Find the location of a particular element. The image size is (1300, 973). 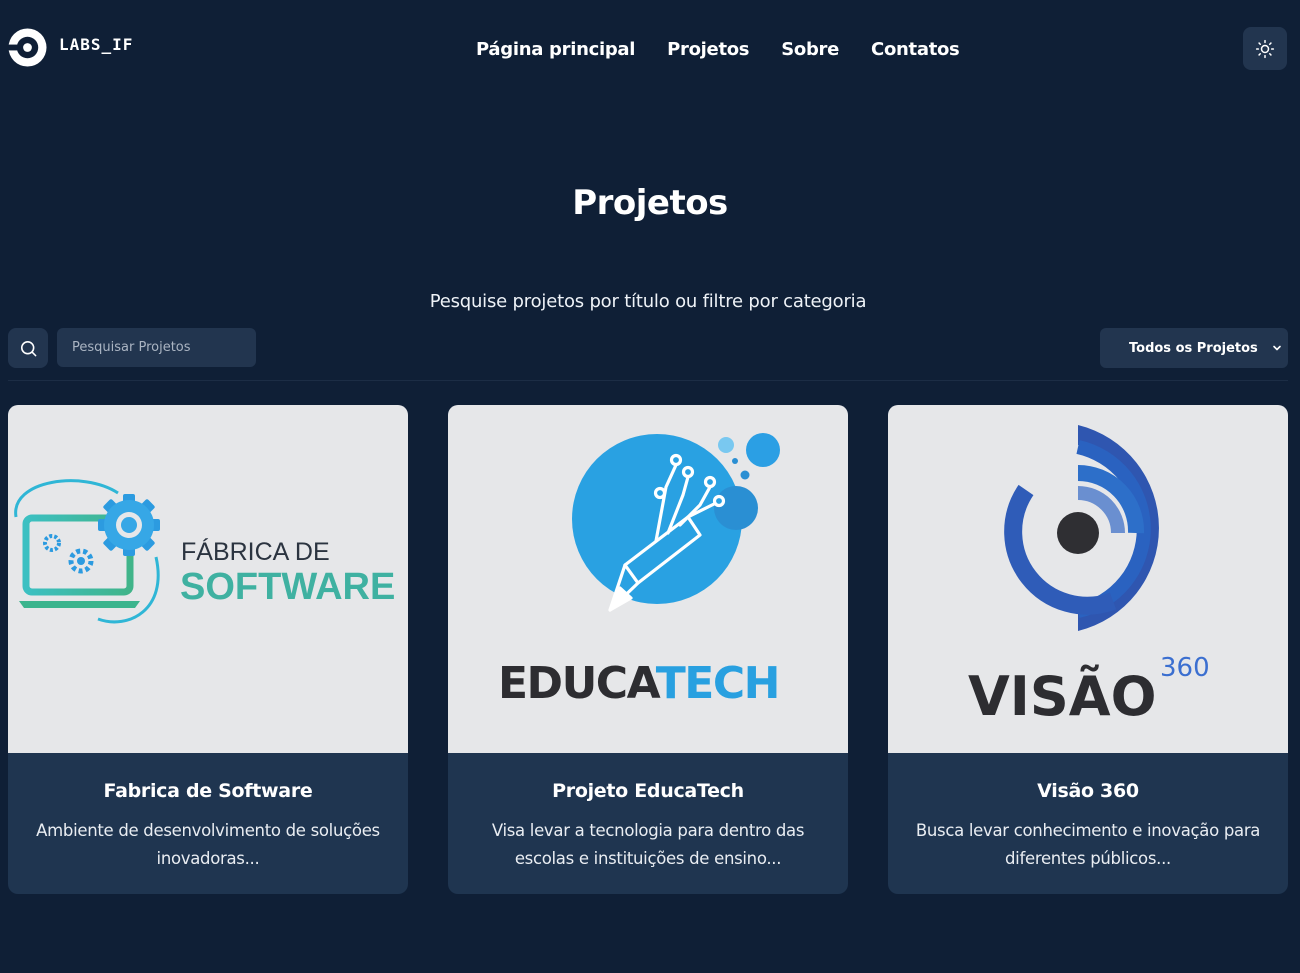

nav-link-about: Sobre is located at coordinates (810, 49).